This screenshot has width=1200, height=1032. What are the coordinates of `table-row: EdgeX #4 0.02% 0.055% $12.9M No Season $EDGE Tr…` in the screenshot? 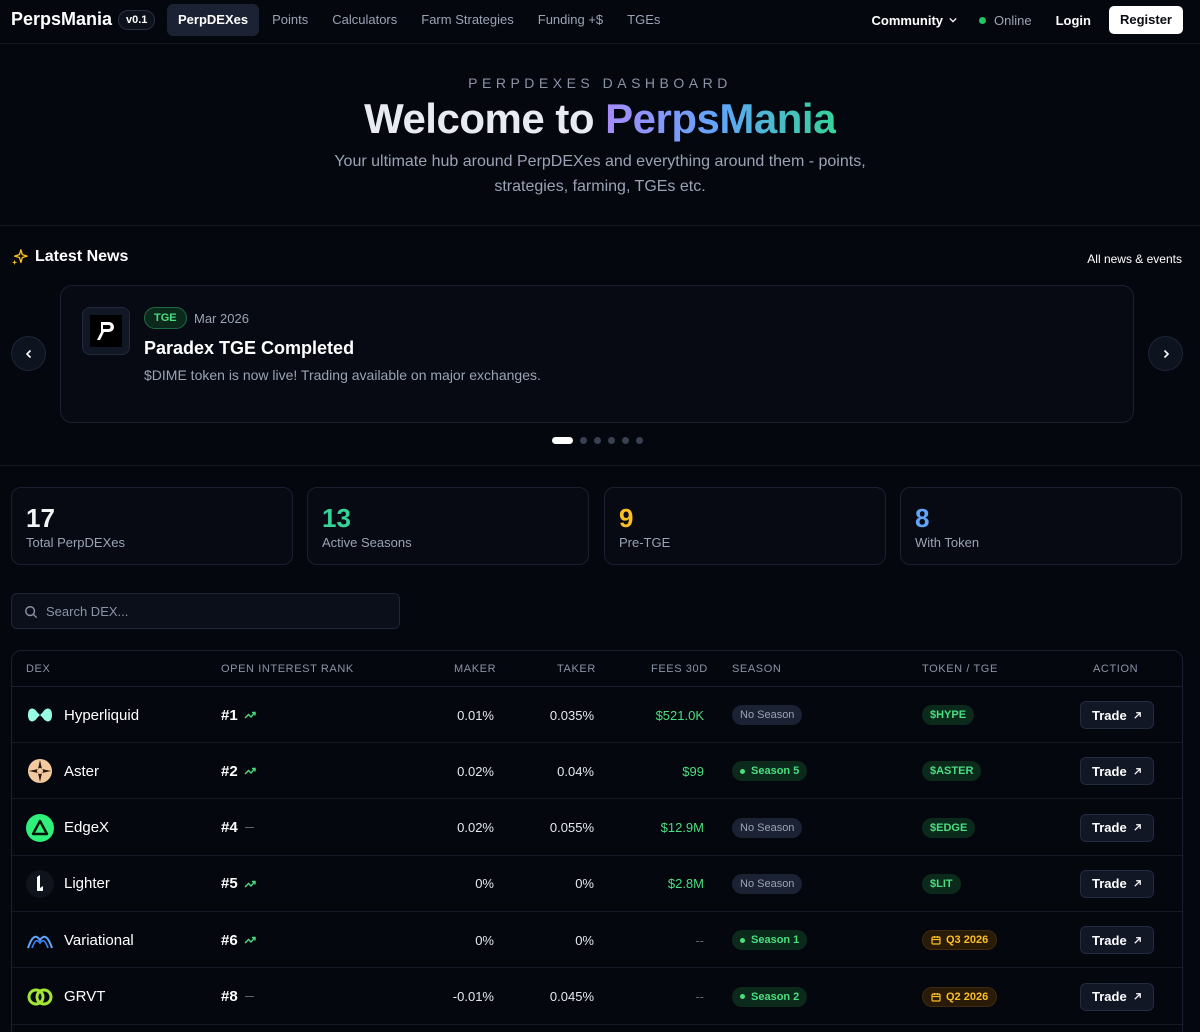 It's located at (597, 828).